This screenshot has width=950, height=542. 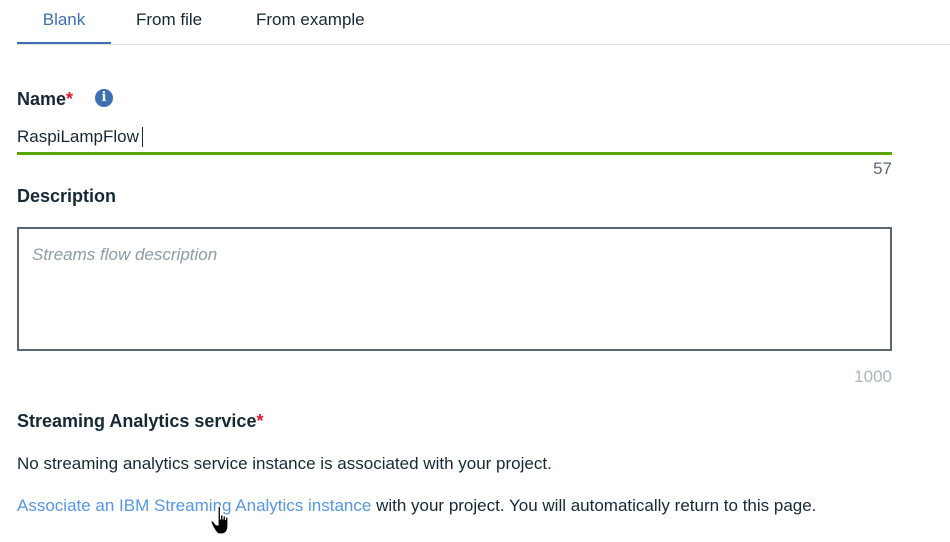 I want to click on description-char-counter: 1000, so click(x=873, y=376).